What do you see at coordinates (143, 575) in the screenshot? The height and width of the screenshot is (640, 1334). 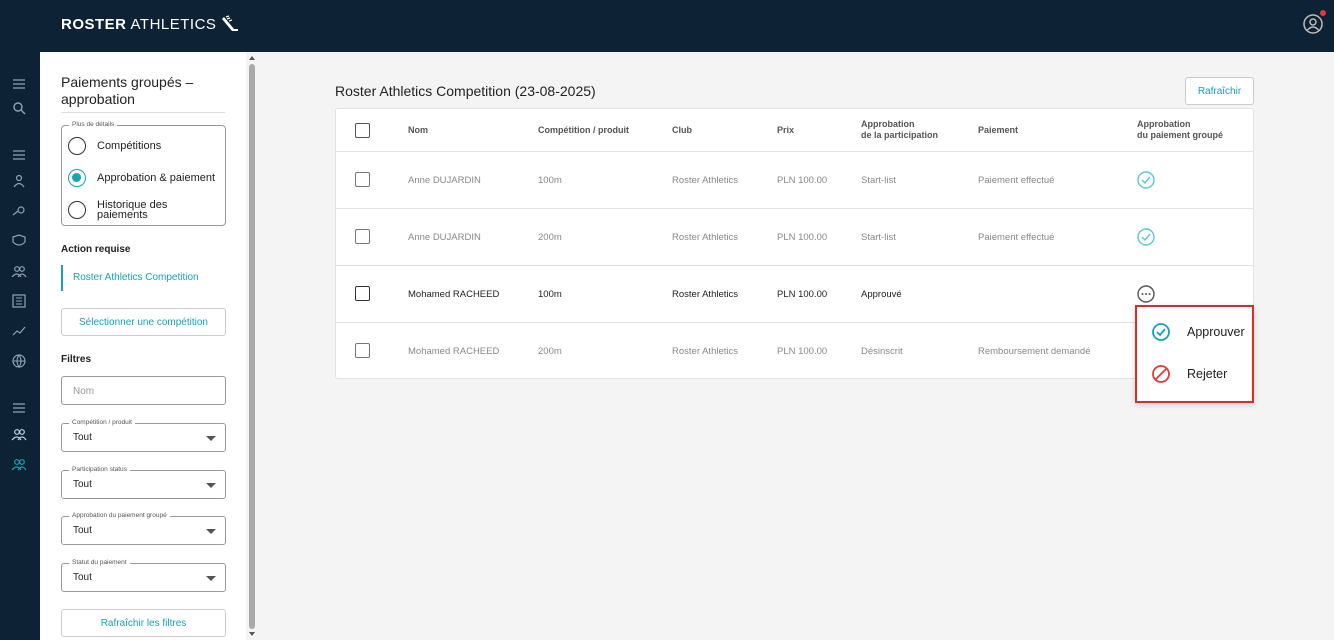 I see `payment-status-select: Statut du paiement Tout` at bounding box center [143, 575].